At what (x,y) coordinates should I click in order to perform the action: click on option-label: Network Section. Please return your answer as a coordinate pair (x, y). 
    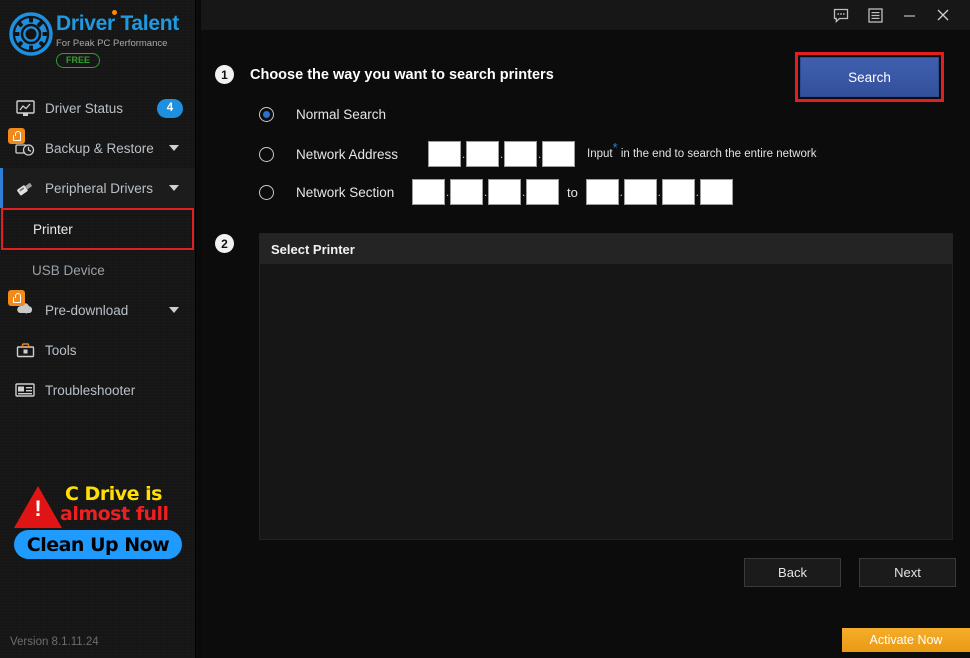
    Looking at the image, I should click on (345, 192).